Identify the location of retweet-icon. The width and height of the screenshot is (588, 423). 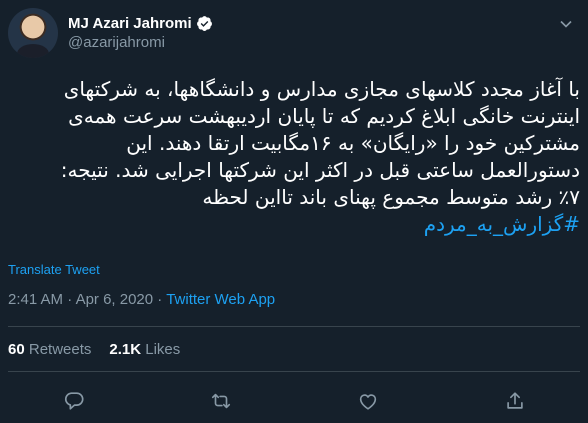
(221, 401).